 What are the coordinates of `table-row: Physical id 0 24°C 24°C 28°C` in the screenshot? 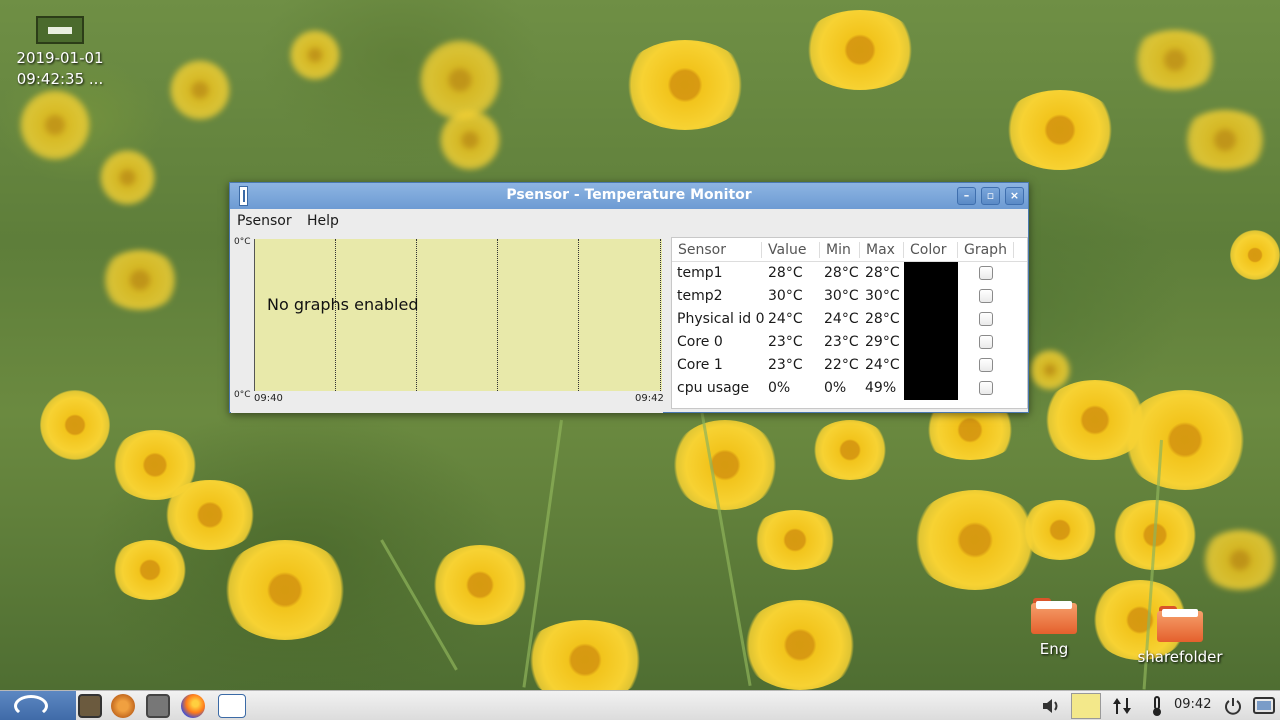 It's located at (849, 319).